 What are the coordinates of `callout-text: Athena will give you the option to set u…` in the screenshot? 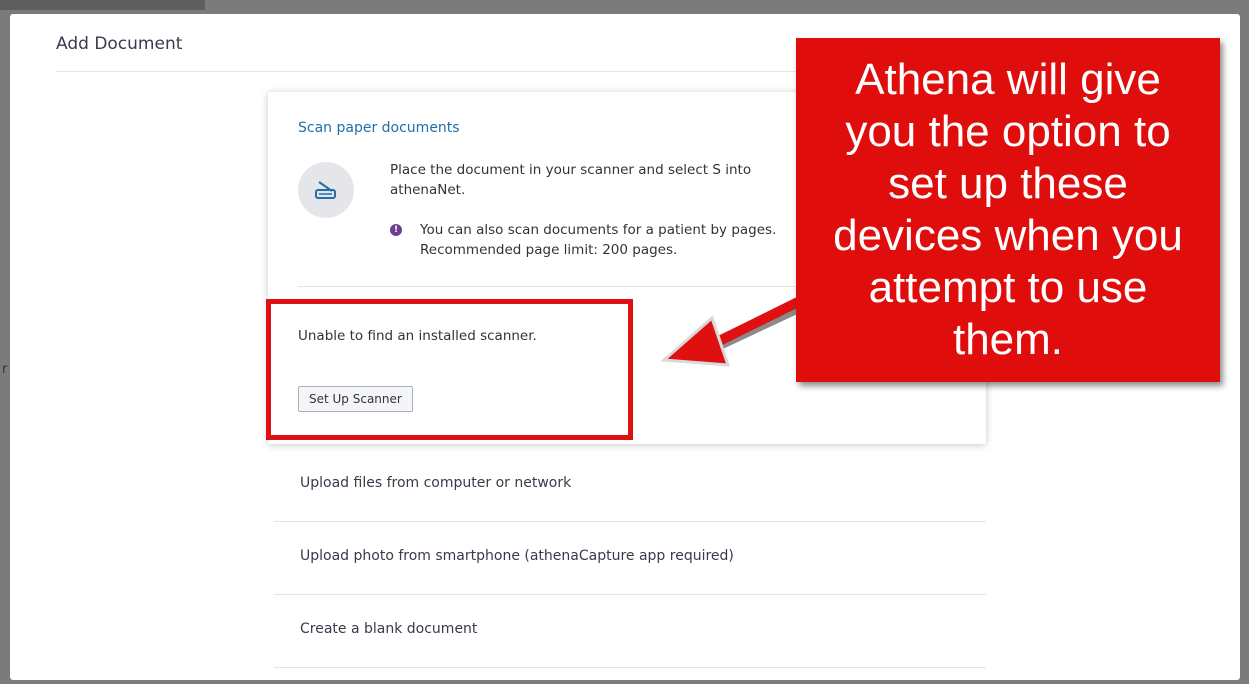 It's located at (1008, 209).